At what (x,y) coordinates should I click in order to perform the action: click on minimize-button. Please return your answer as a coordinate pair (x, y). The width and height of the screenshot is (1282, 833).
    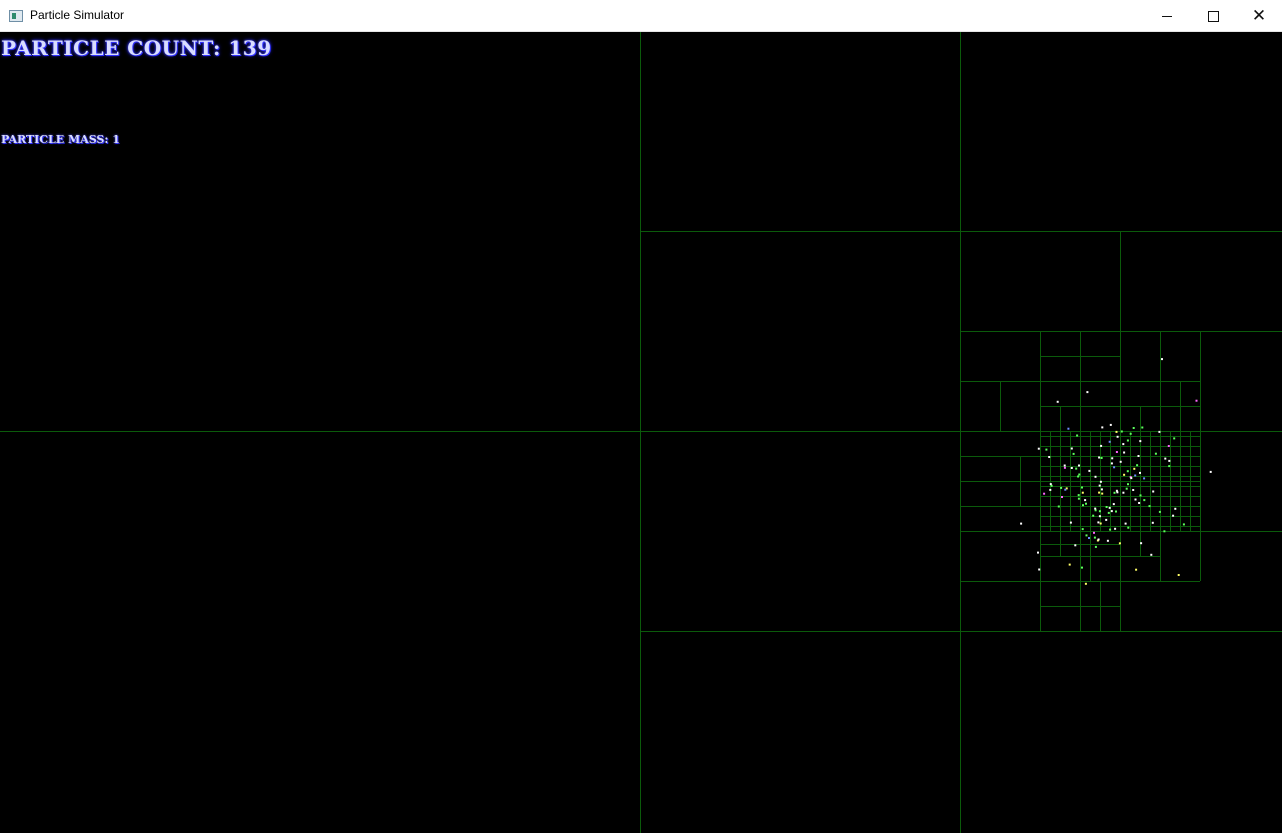
    Looking at the image, I should click on (1167, 16).